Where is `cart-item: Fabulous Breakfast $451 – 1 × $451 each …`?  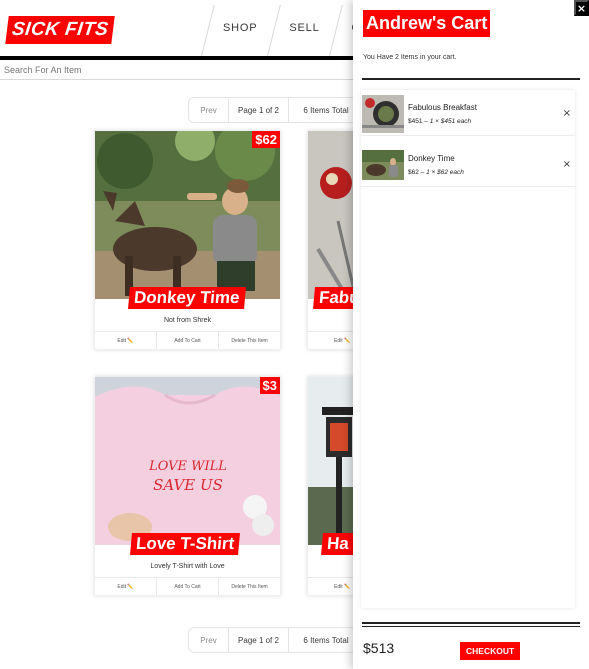
cart-item: Fabulous Breakfast $451 – 1 × $451 each … is located at coordinates (468, 113).